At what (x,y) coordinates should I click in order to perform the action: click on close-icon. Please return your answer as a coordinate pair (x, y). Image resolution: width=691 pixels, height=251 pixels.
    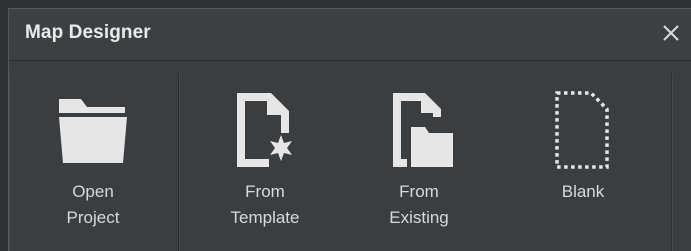
    Looking at the image, I should click on (671, 33).